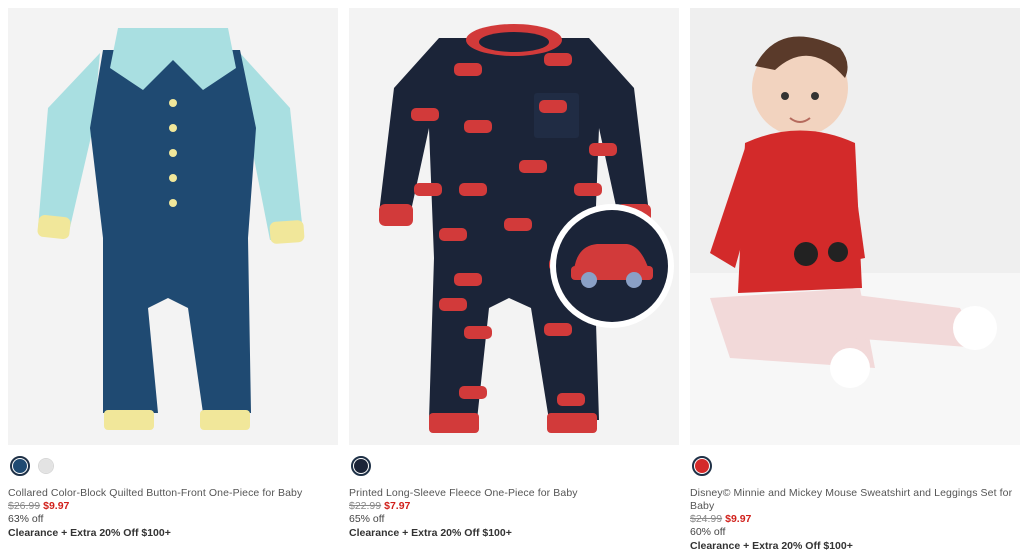 The image size is (1024, 553). Describe the element at coordinates (702, 466) in the screenshot. I see `red-swatch-icon` at that location.